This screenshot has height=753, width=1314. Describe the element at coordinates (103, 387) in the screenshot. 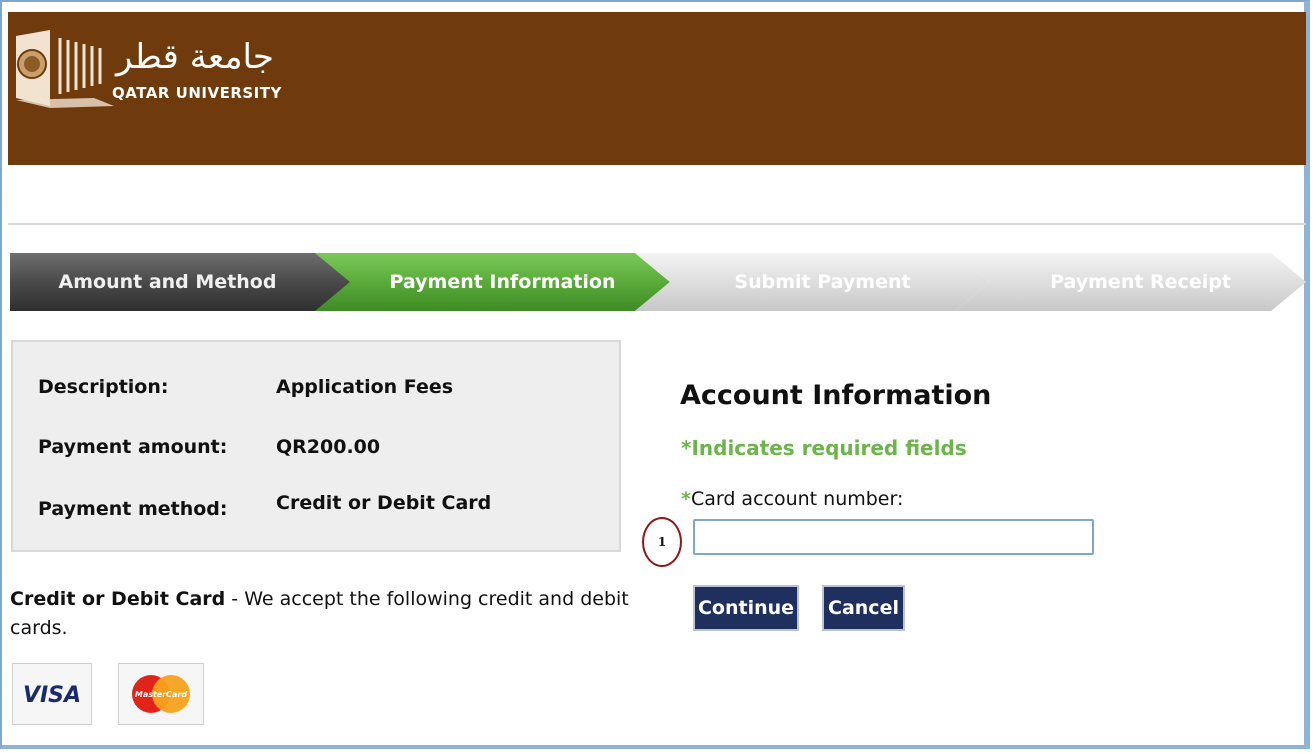

I see `description-label: Description:` at that location.